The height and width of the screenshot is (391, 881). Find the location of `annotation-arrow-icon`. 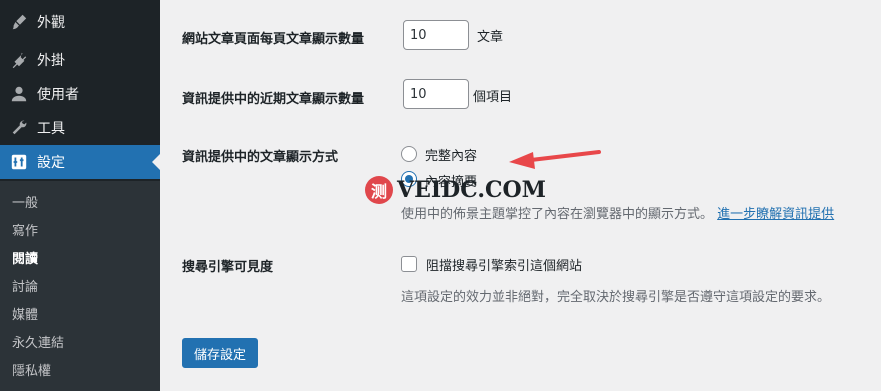

annotation-arrow-icon is located at coordinates (555, 159).